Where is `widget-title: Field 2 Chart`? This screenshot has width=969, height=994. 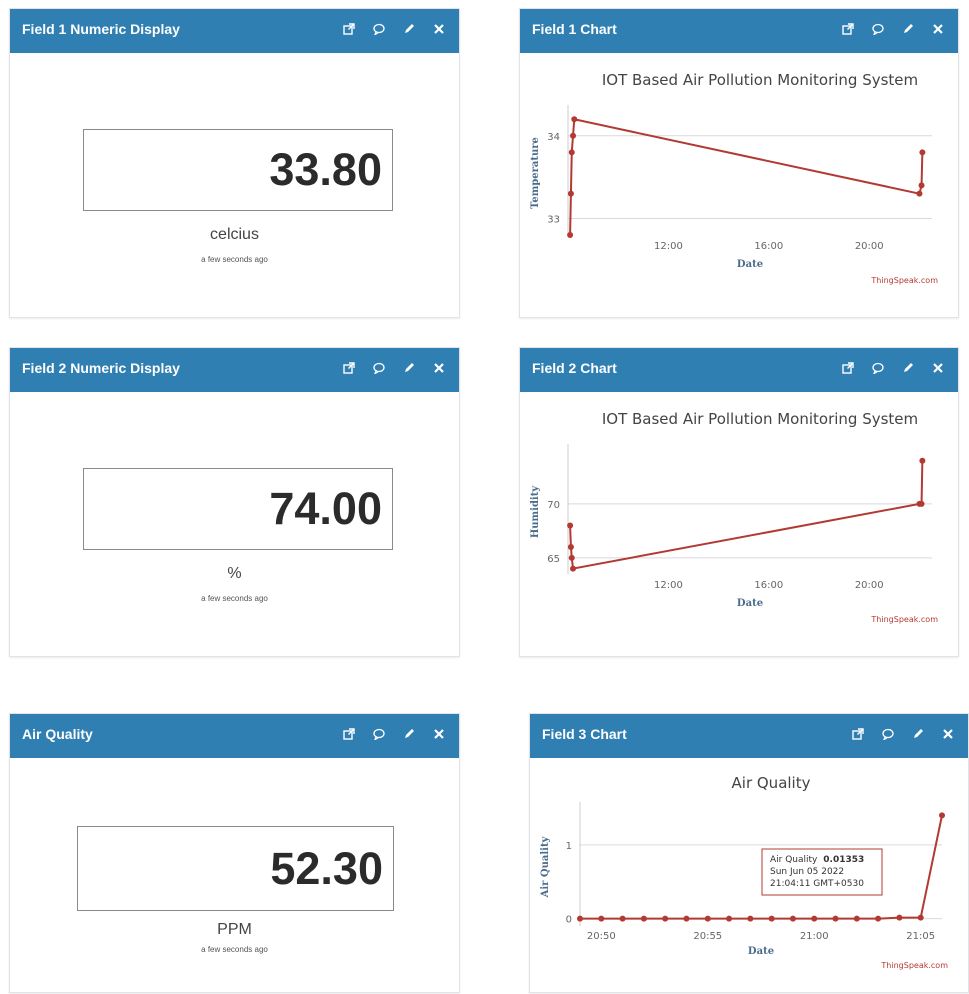
widget-title: Field 2 Chart is located at coordinates (574, 368).